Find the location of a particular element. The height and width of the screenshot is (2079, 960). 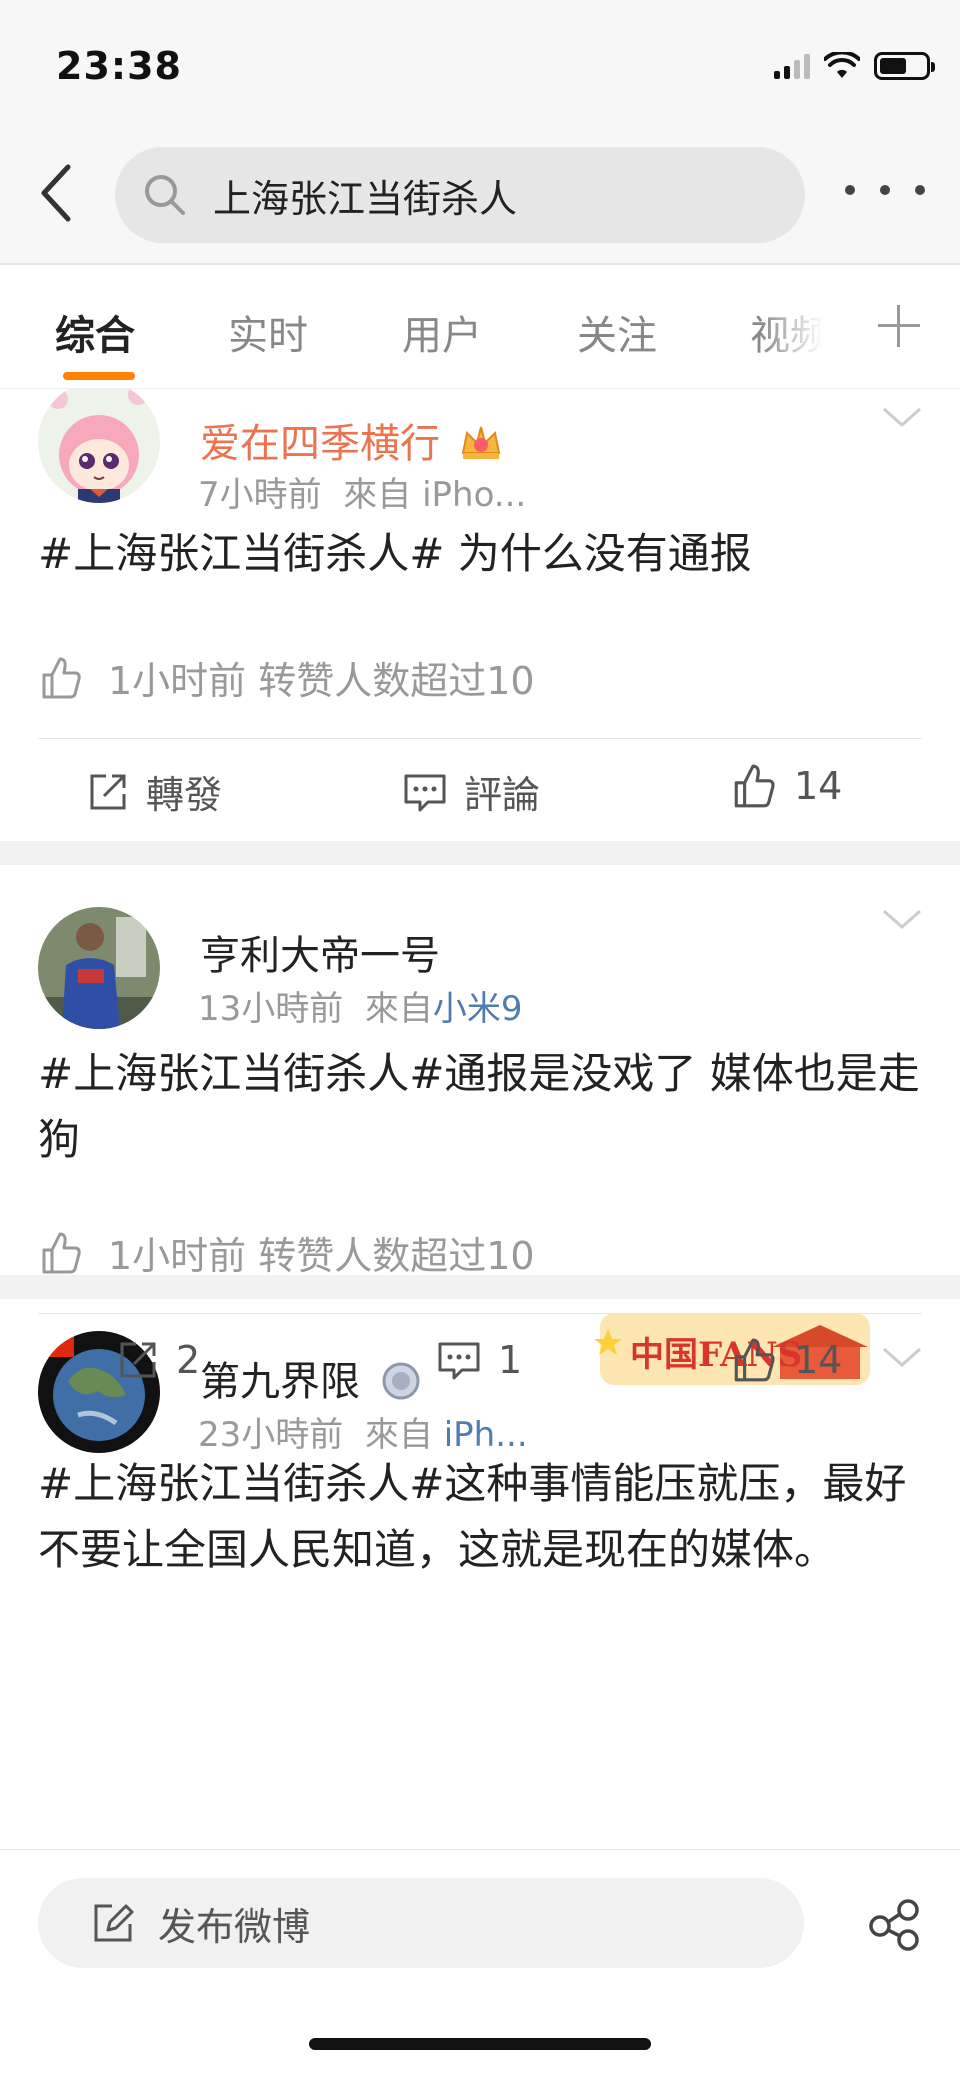

avatar is located at coordinates (99, 968).